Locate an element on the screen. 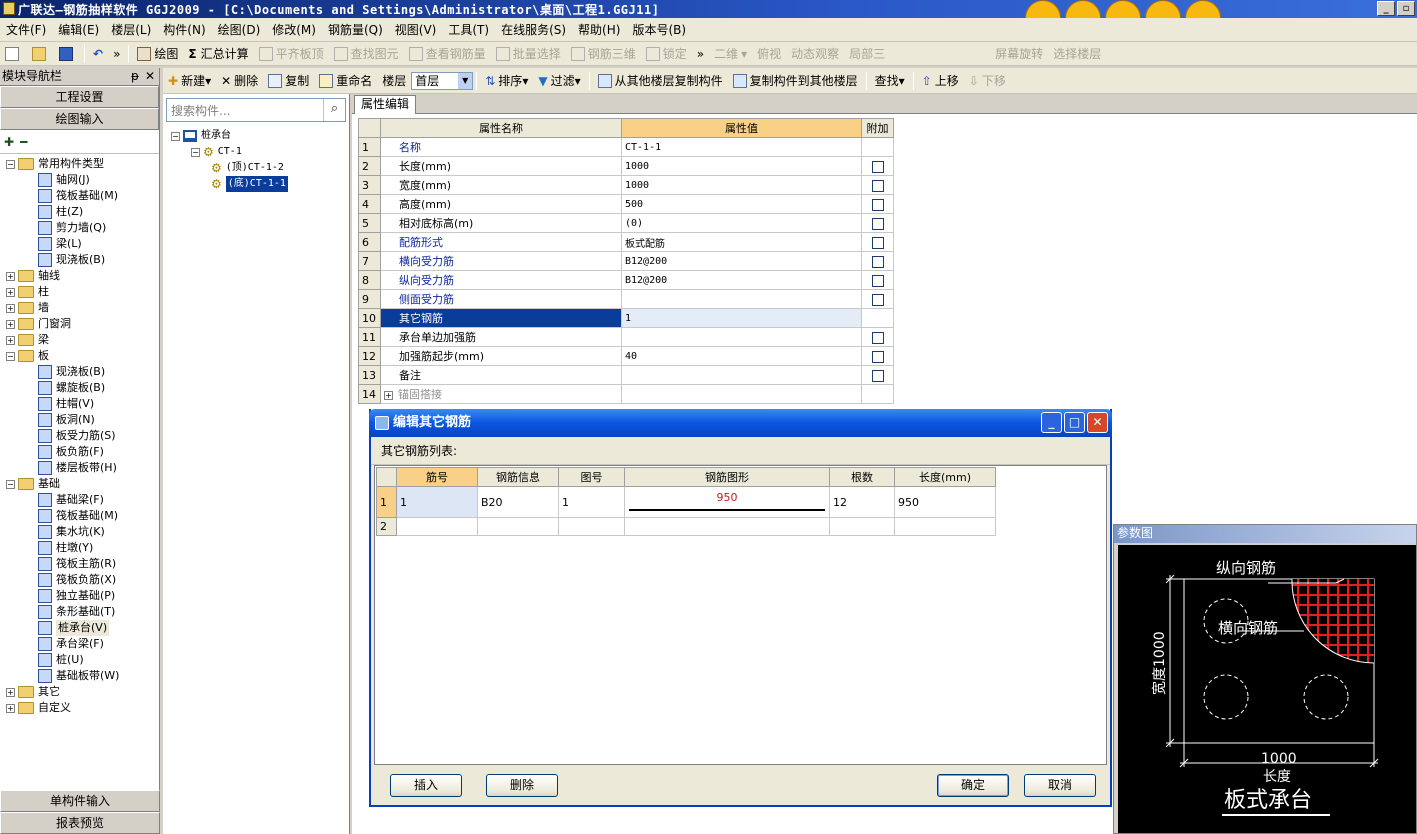 The width and height of the screenshot is (1417, 834). dynamic-view-button: 动态观察 is located at coordinates (815, 54).